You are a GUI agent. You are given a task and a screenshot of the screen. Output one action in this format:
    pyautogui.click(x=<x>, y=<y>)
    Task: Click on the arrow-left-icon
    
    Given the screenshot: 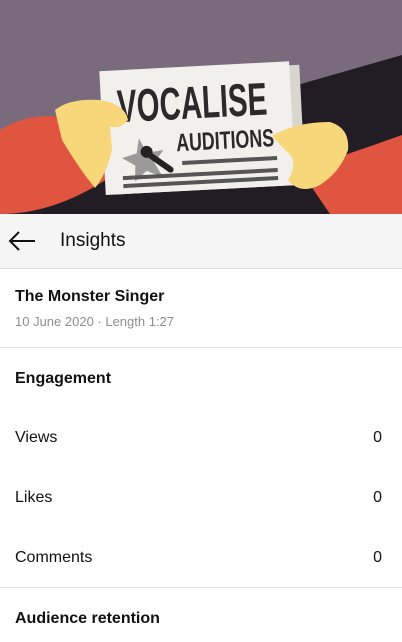 What is the action you would take?
    pyautogui.click(x=21, y=241)
    